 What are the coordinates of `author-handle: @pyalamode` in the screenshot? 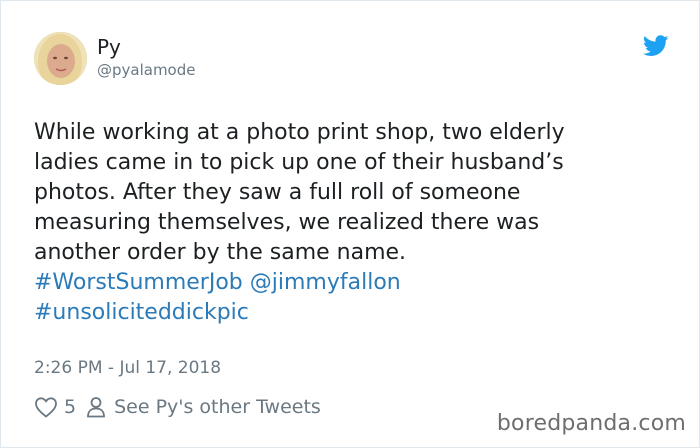 It's located at (146, 70).